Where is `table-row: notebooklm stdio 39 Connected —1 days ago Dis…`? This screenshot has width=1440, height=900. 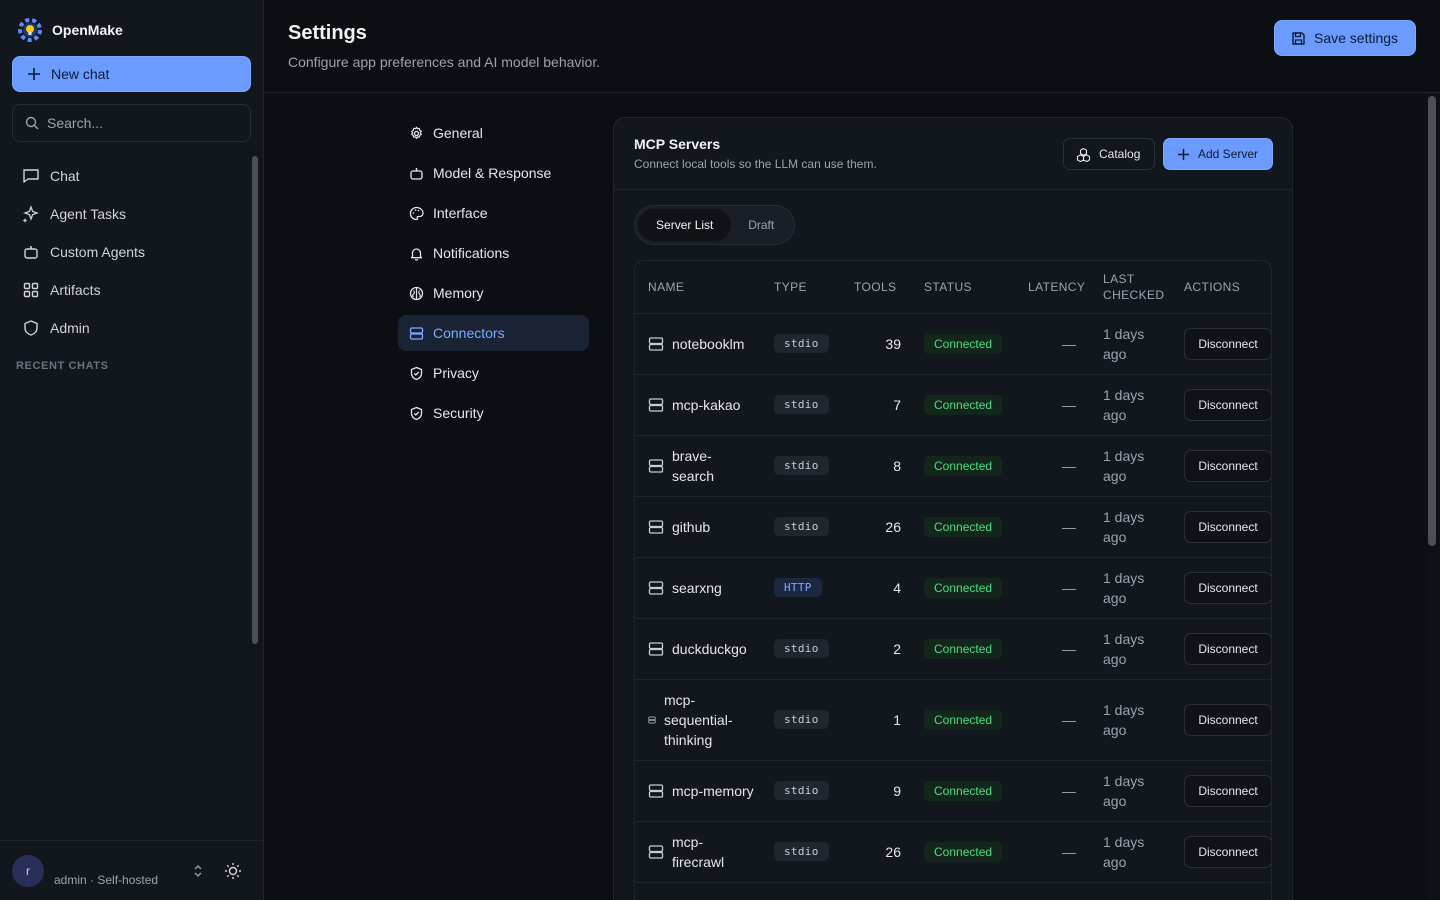 table-row: notebooklm stdio 39 Connected —1 days ago Dis… is located at coordinates (953, 344).